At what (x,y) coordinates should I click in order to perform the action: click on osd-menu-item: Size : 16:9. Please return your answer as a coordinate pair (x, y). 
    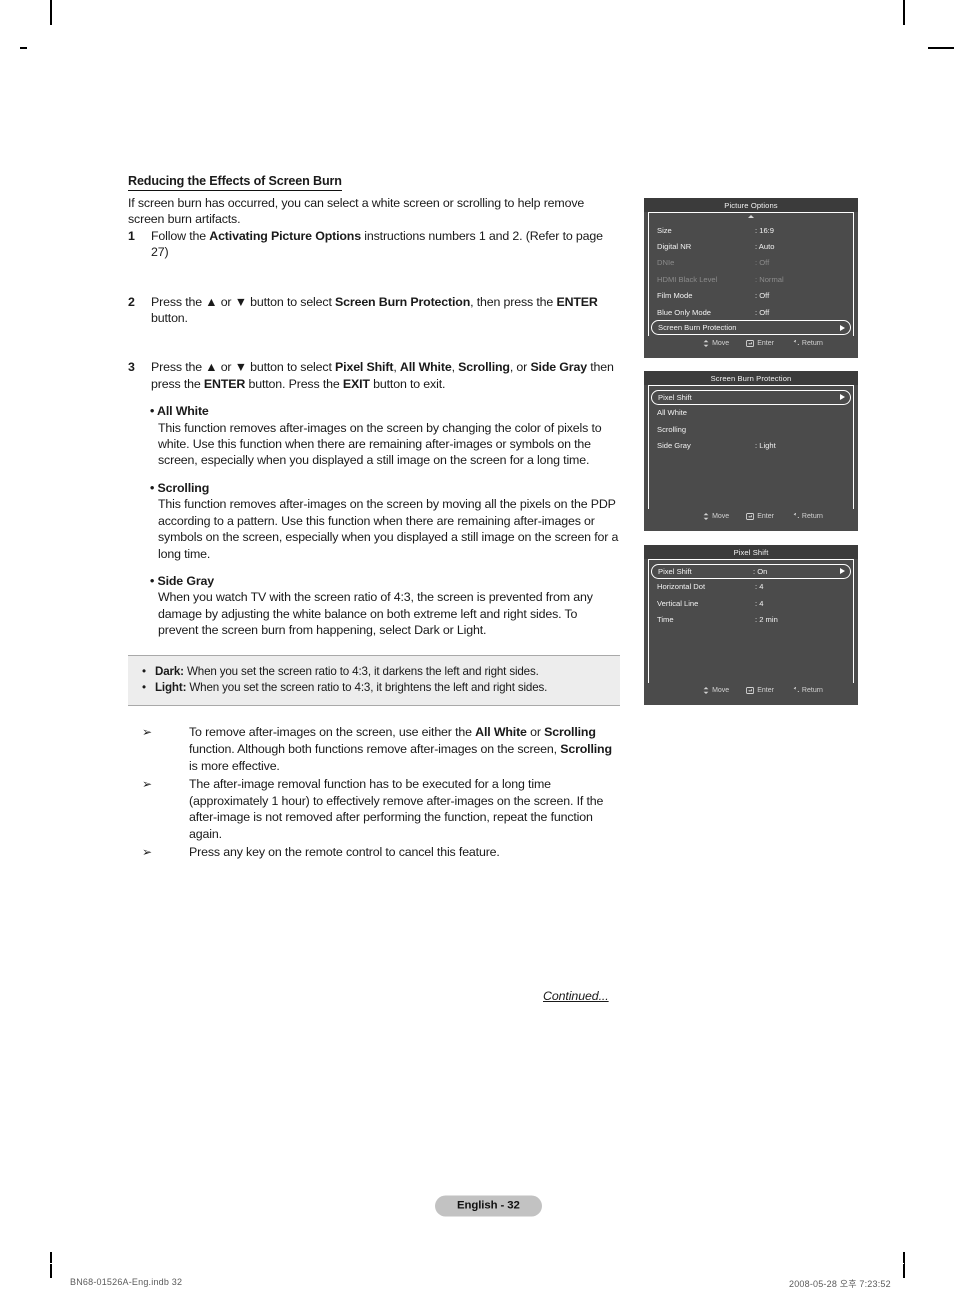
    Looking at the image, I should click on (751, 230).